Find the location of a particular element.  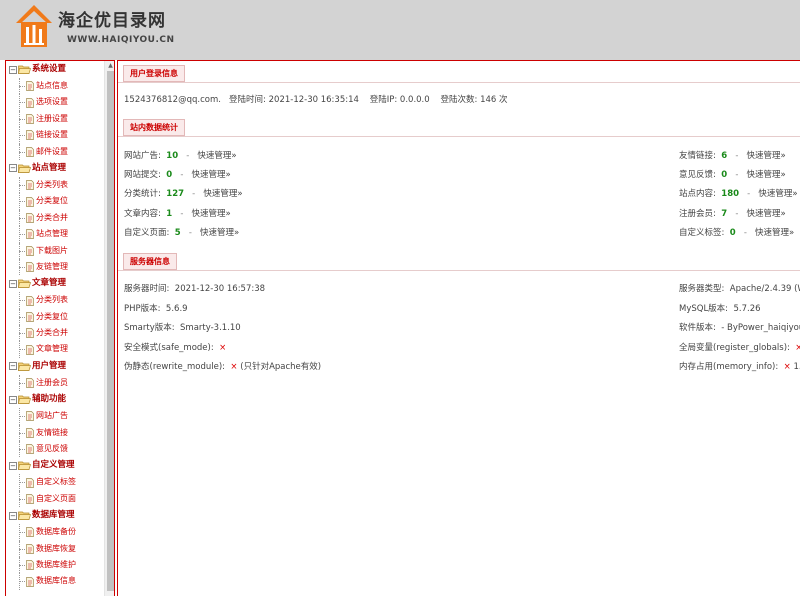

sidebar-item: 注册会员 is located at coordinates (55, 383).